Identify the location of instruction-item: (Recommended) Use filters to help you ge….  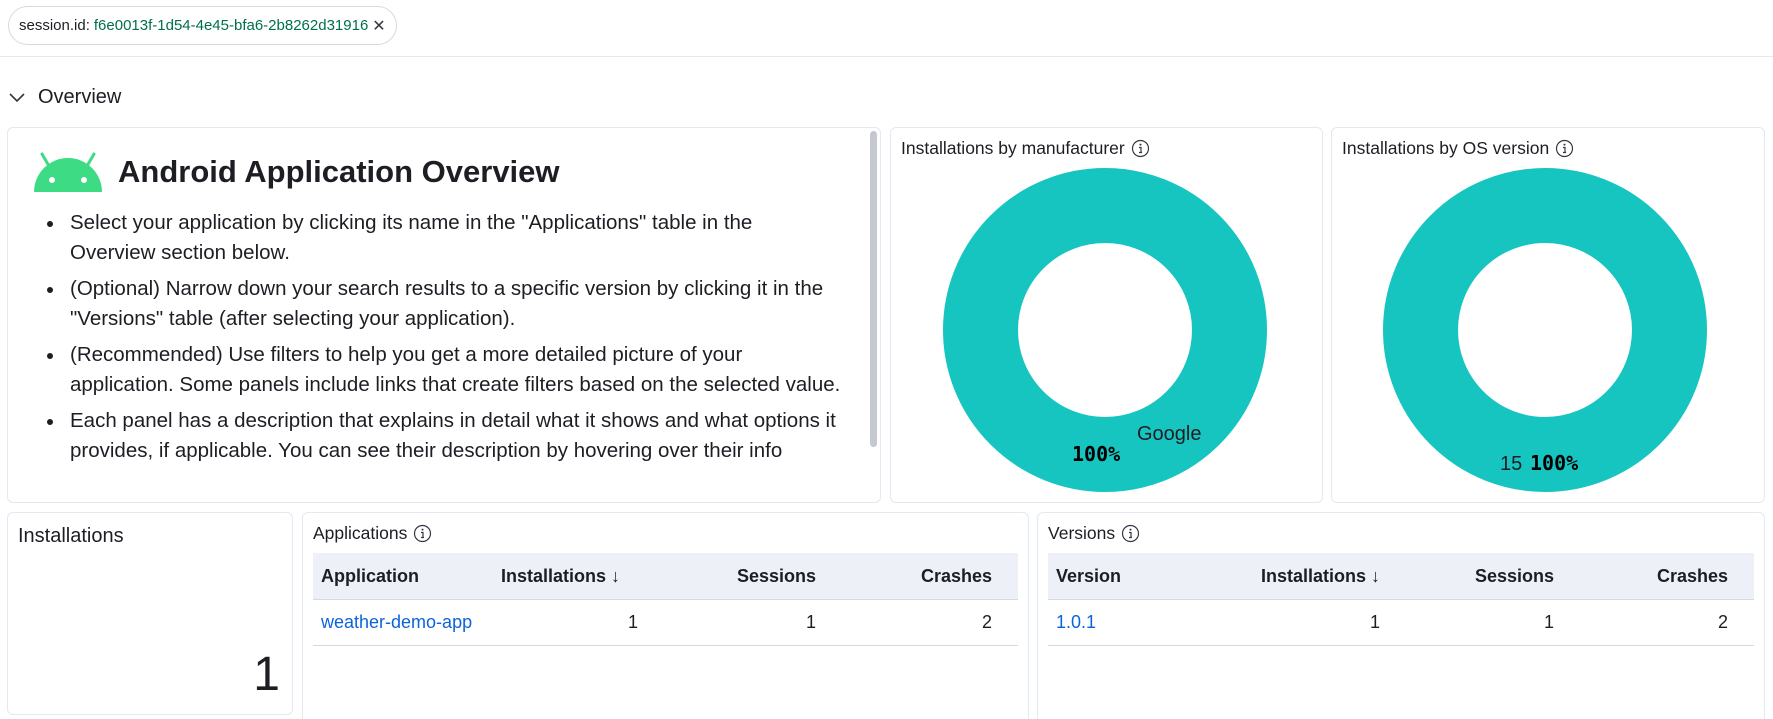
(437, 370).